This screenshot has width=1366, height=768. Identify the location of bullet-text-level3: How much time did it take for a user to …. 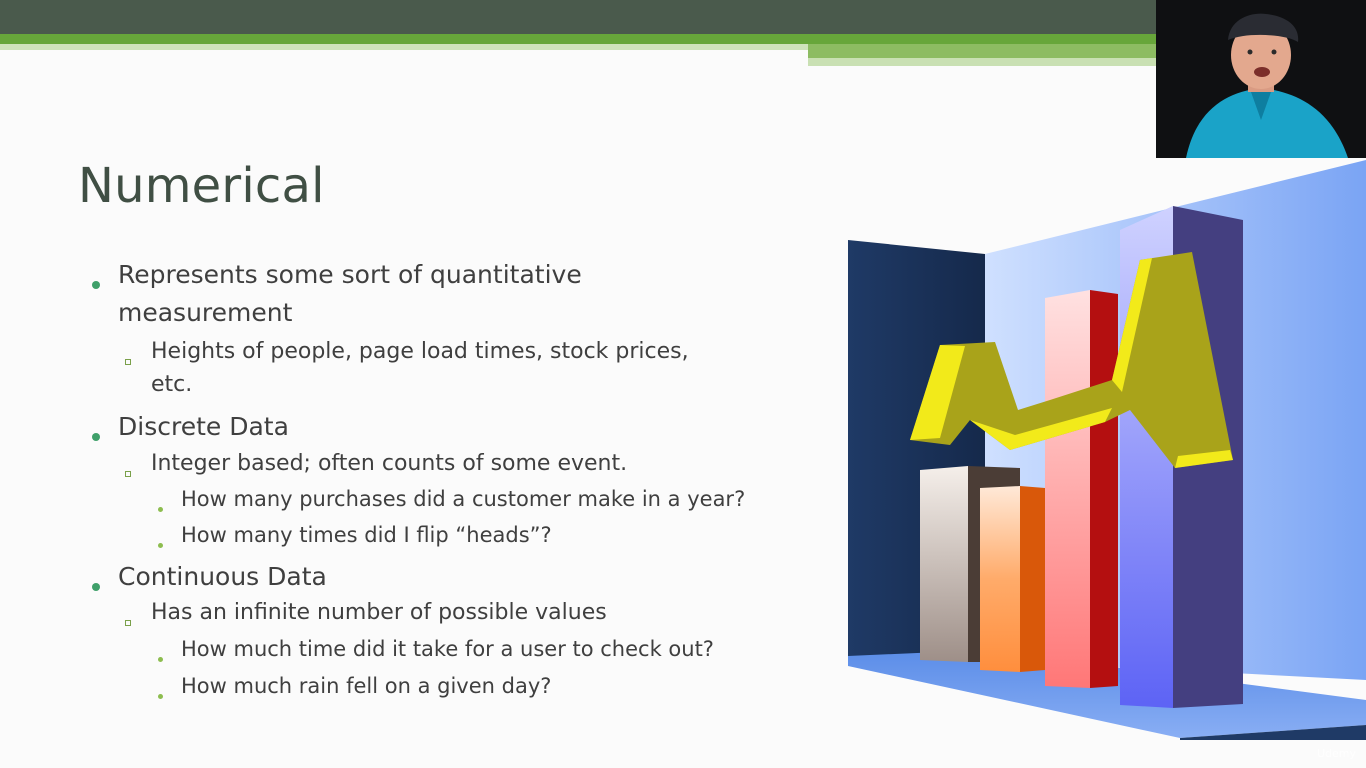
(447, 649).